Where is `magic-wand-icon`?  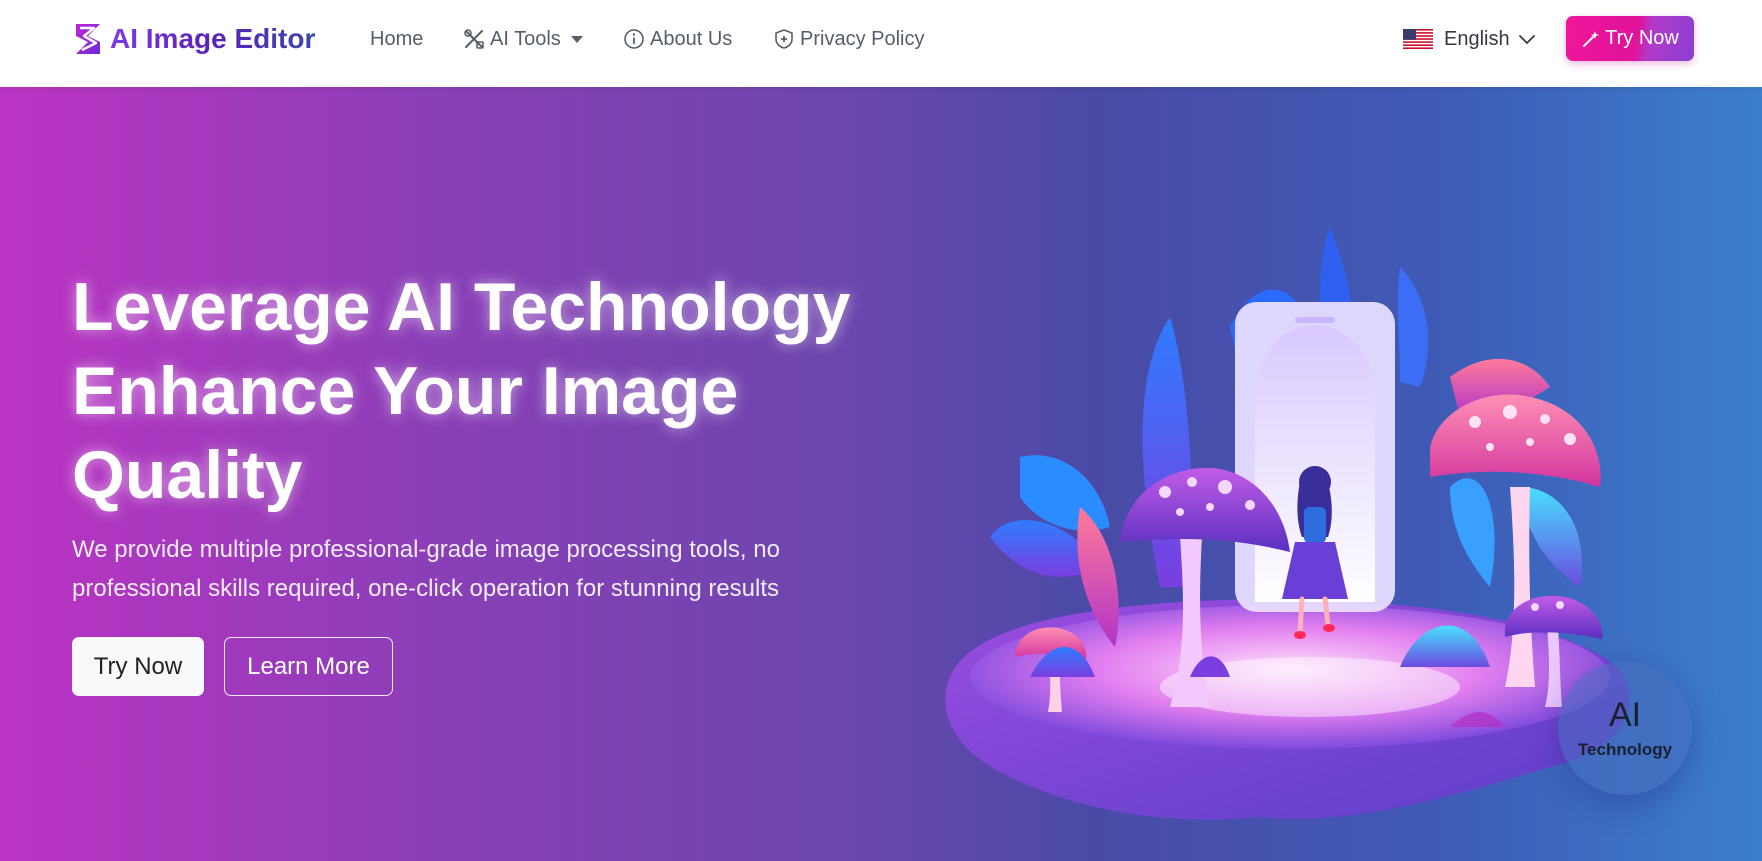 magic-wand-icon is located at coordinates (1591, 38).